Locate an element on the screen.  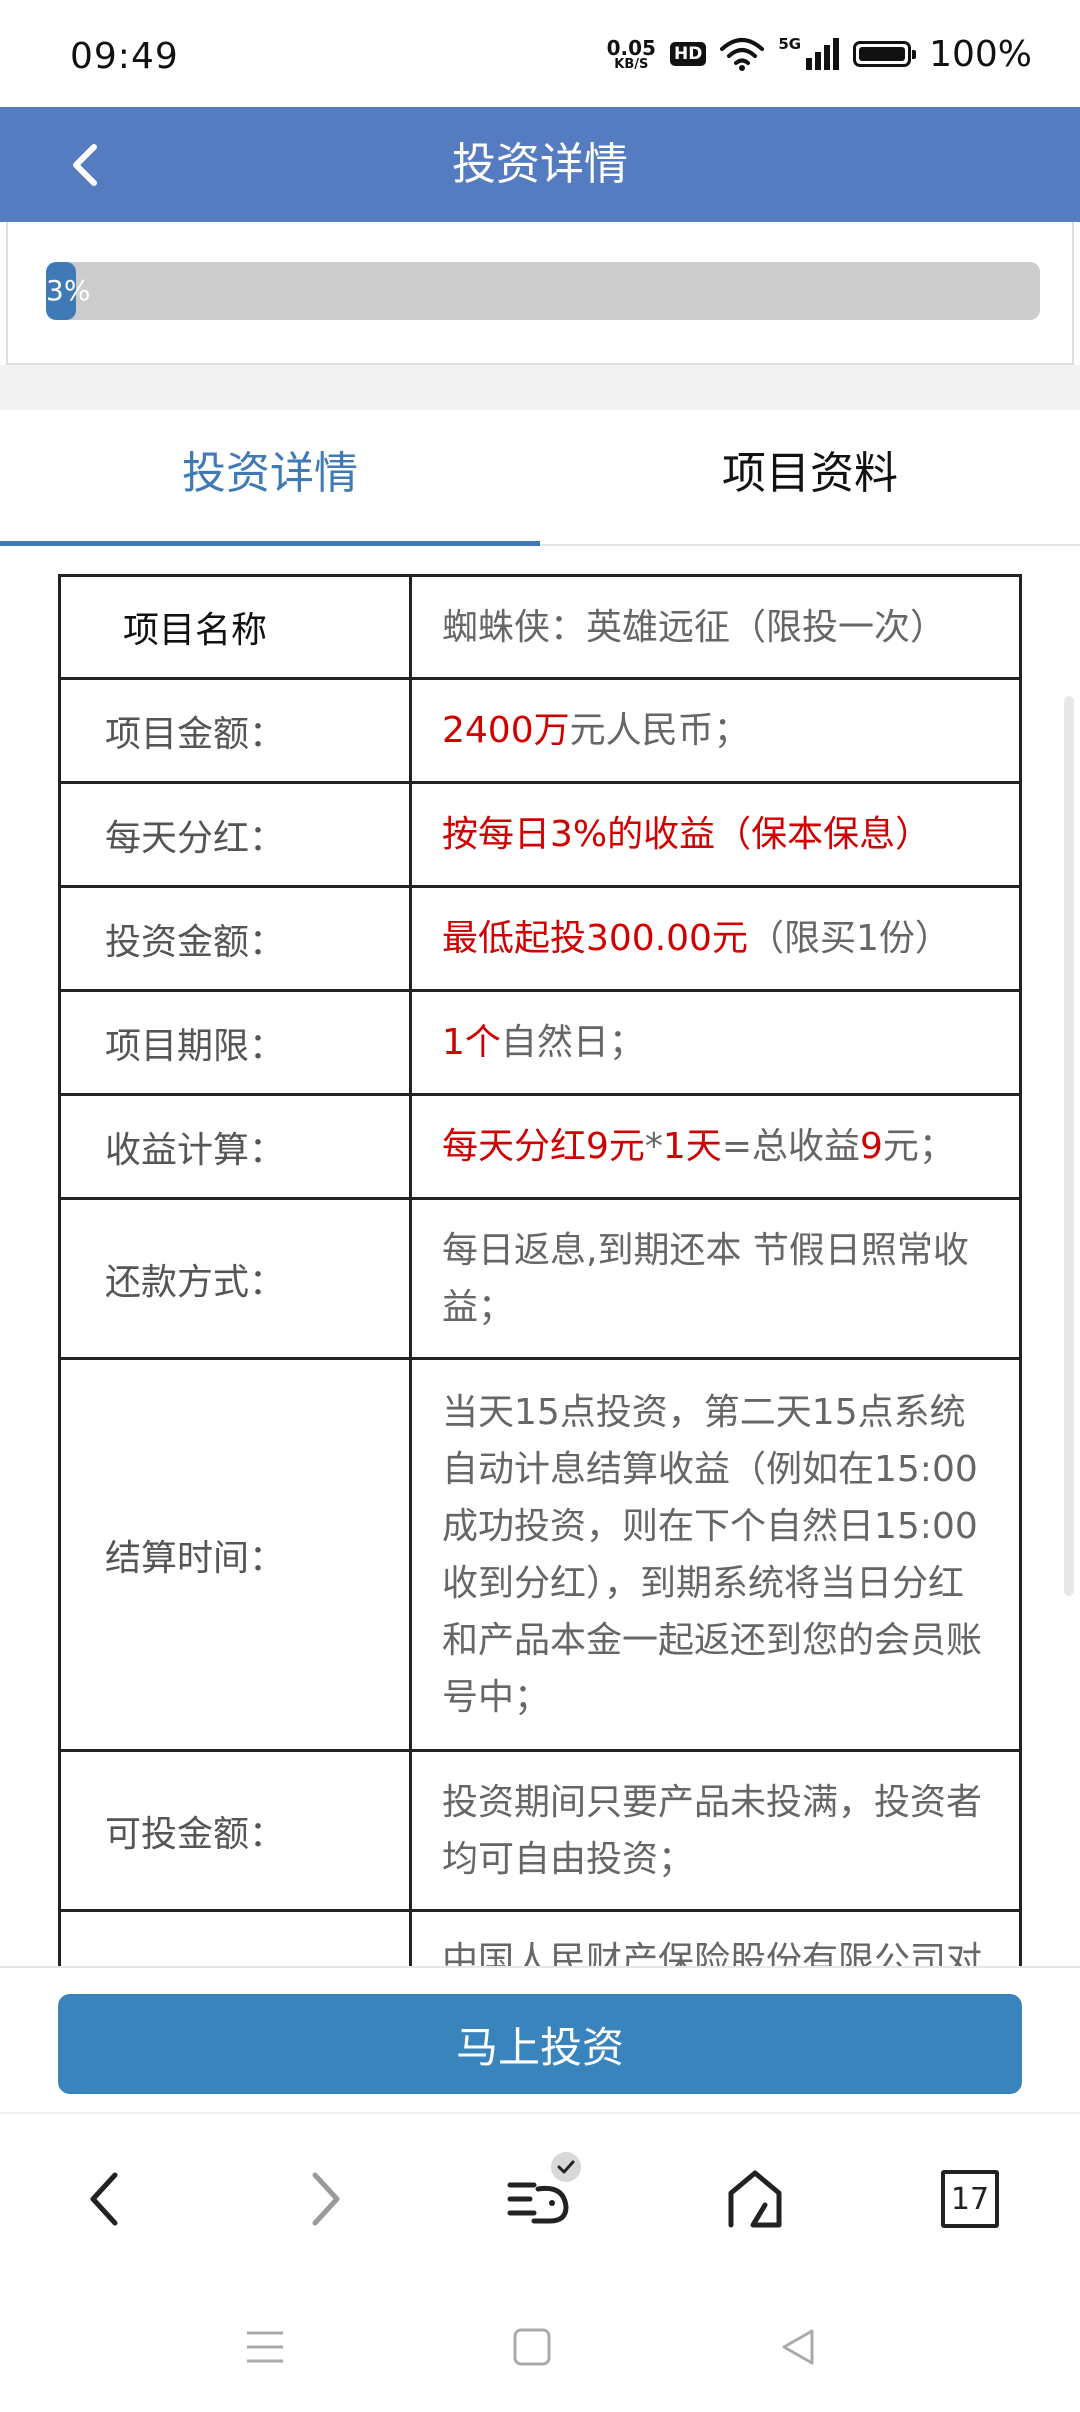
invest-now-button: 马上投资 is located at coordinates (540, 2044).